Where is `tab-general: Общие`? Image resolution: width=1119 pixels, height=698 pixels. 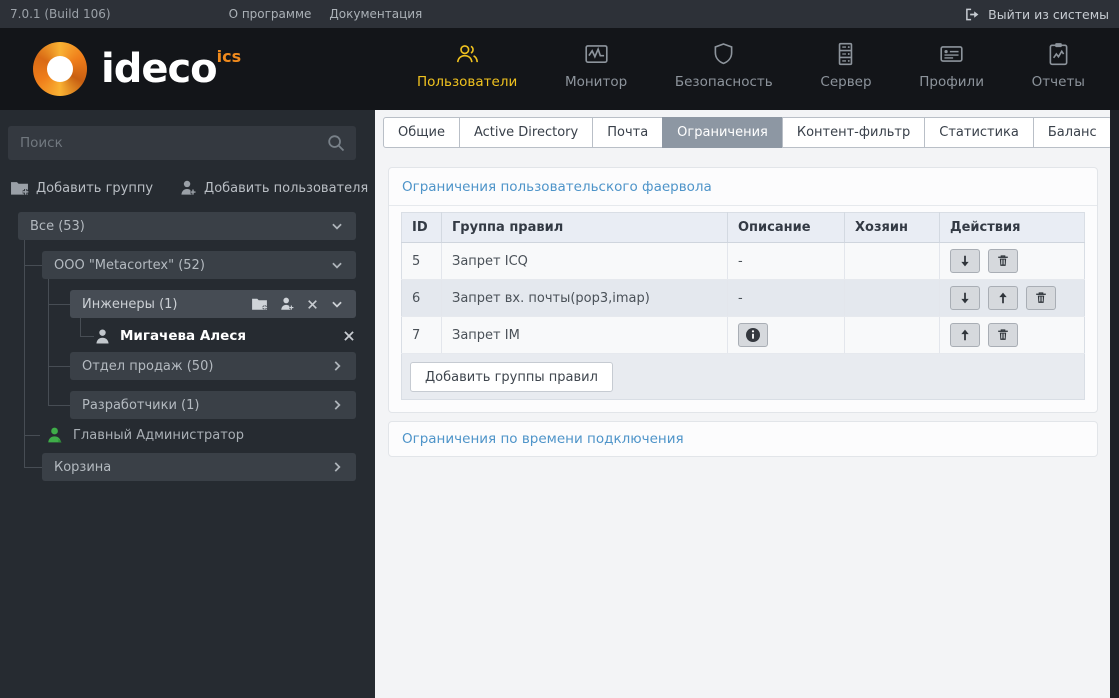
tab-general: Общие is located at coordinates (421, 132).